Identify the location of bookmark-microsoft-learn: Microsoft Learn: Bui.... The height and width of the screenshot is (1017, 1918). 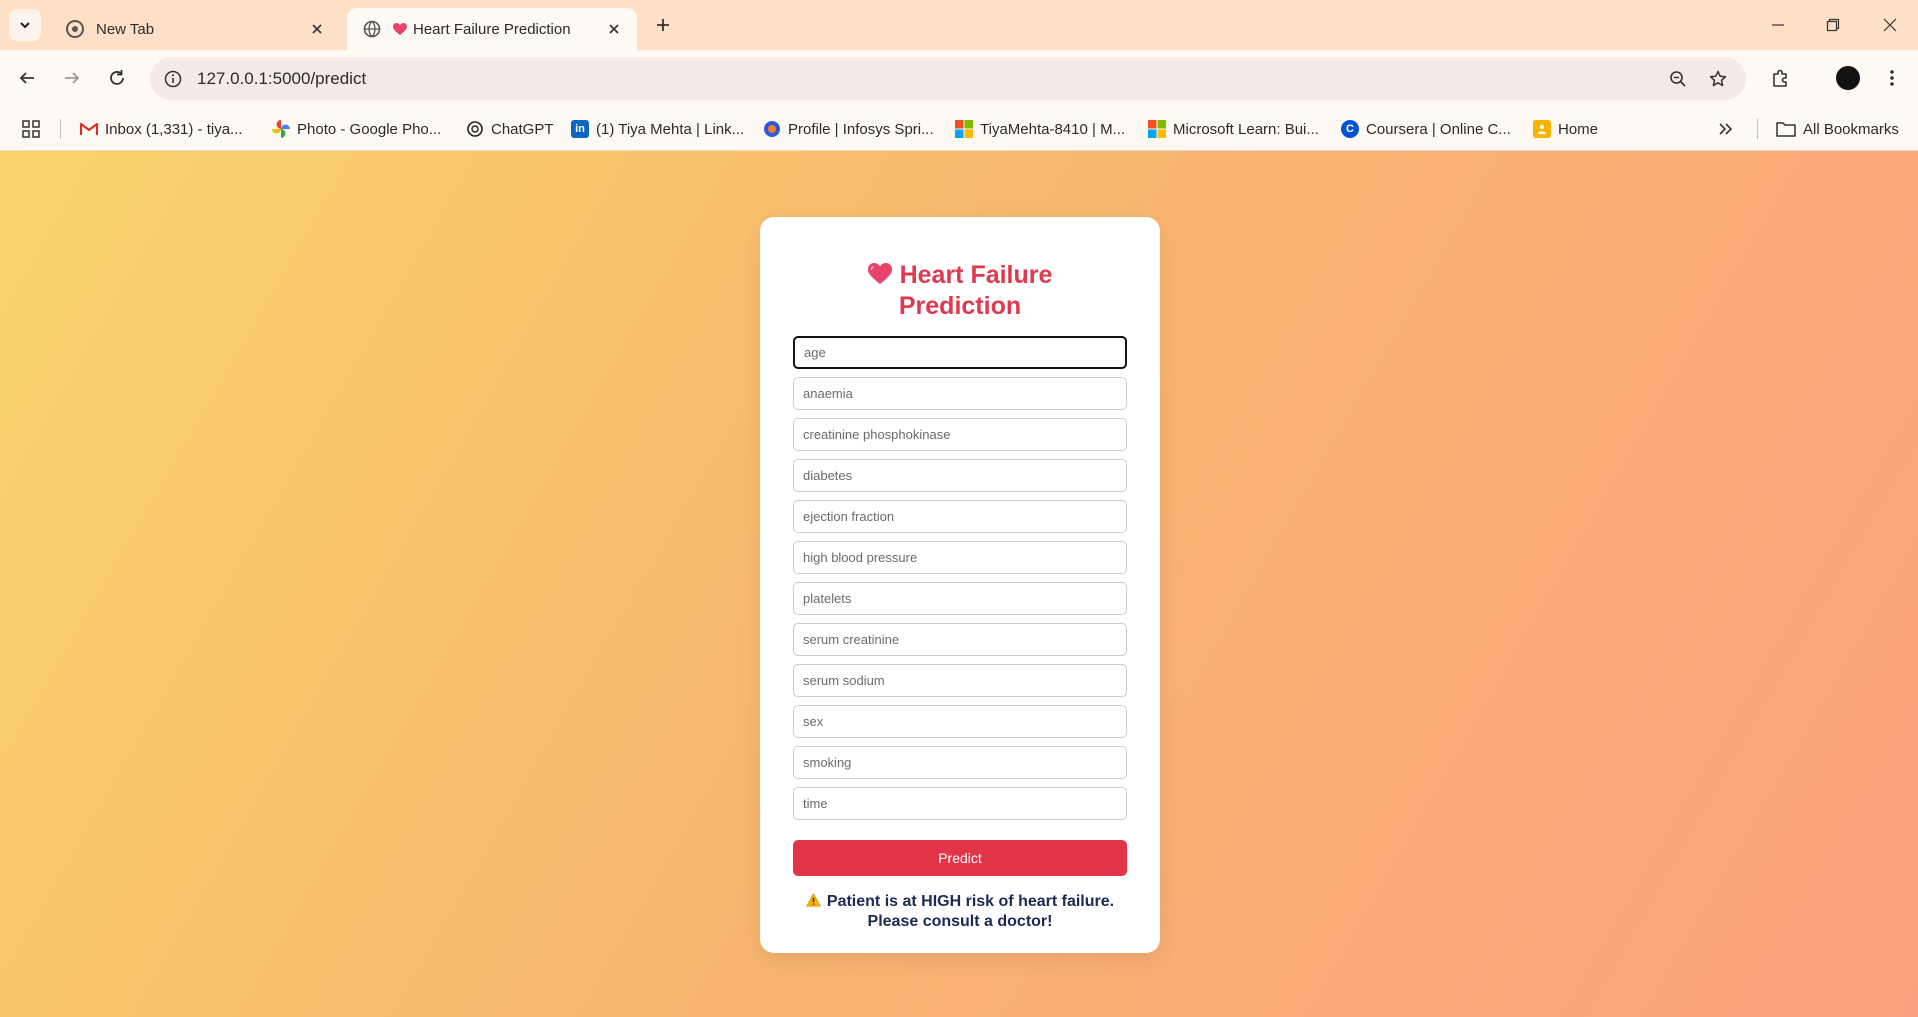
(1233, 129).